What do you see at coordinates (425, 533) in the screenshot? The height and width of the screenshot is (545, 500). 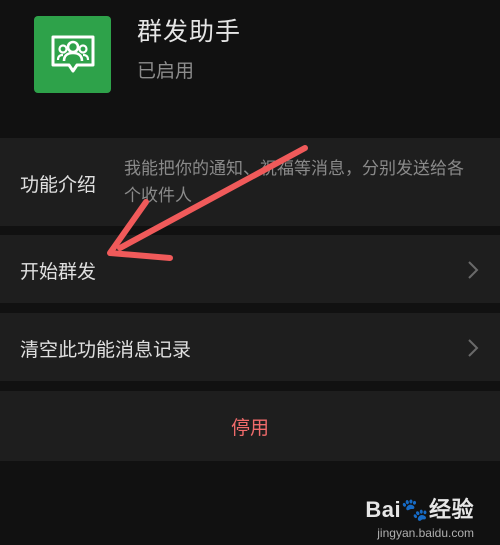 I see `watermark-url: jingyan.baidu.com` at bounding box center [425, 533].